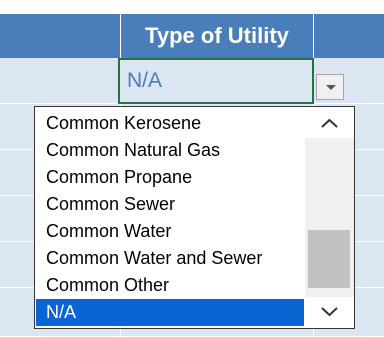  Describe the element at coordinates (170, 123) in the screenshot. I see `dropdown-option: Common Kerosene` at that location.